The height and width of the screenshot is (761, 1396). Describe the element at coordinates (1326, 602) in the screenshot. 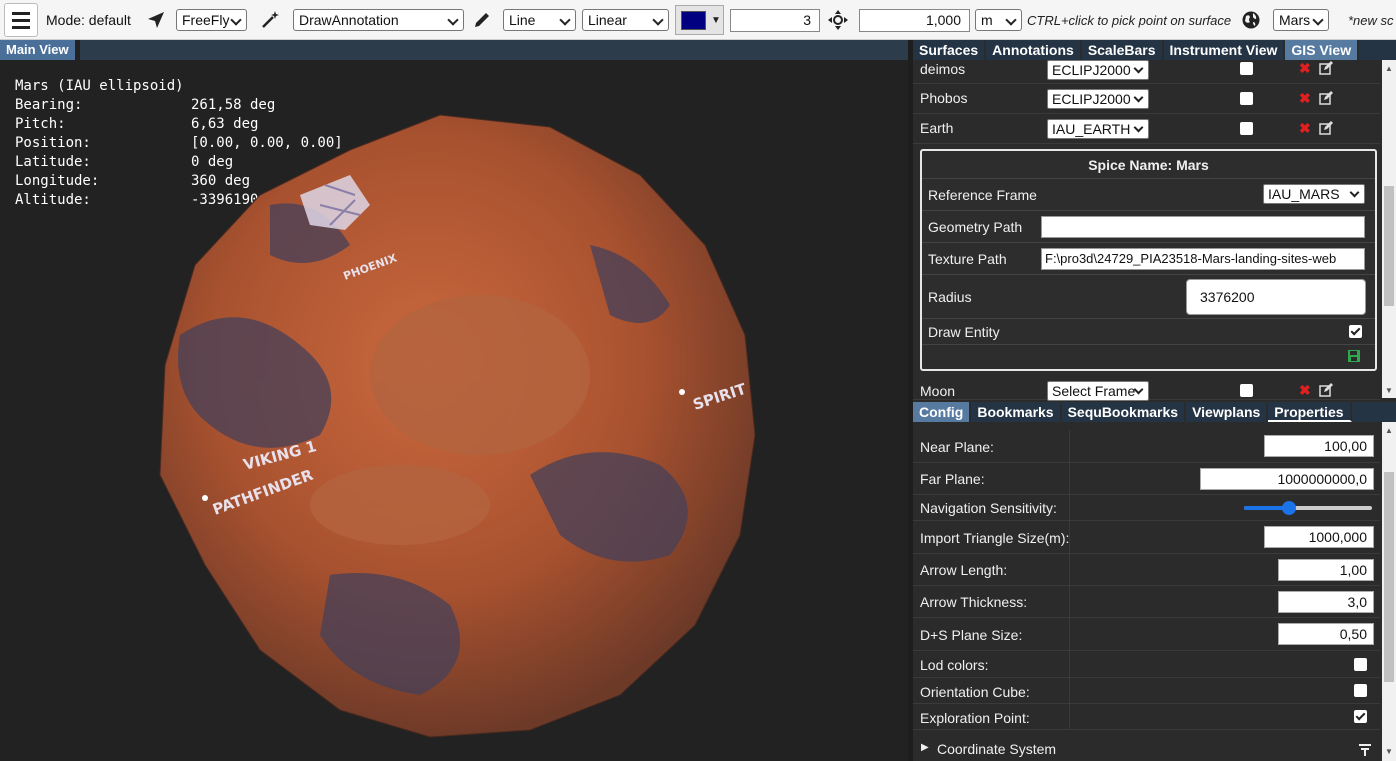

I see `arrow-thickness-input: 3,0` at that location.